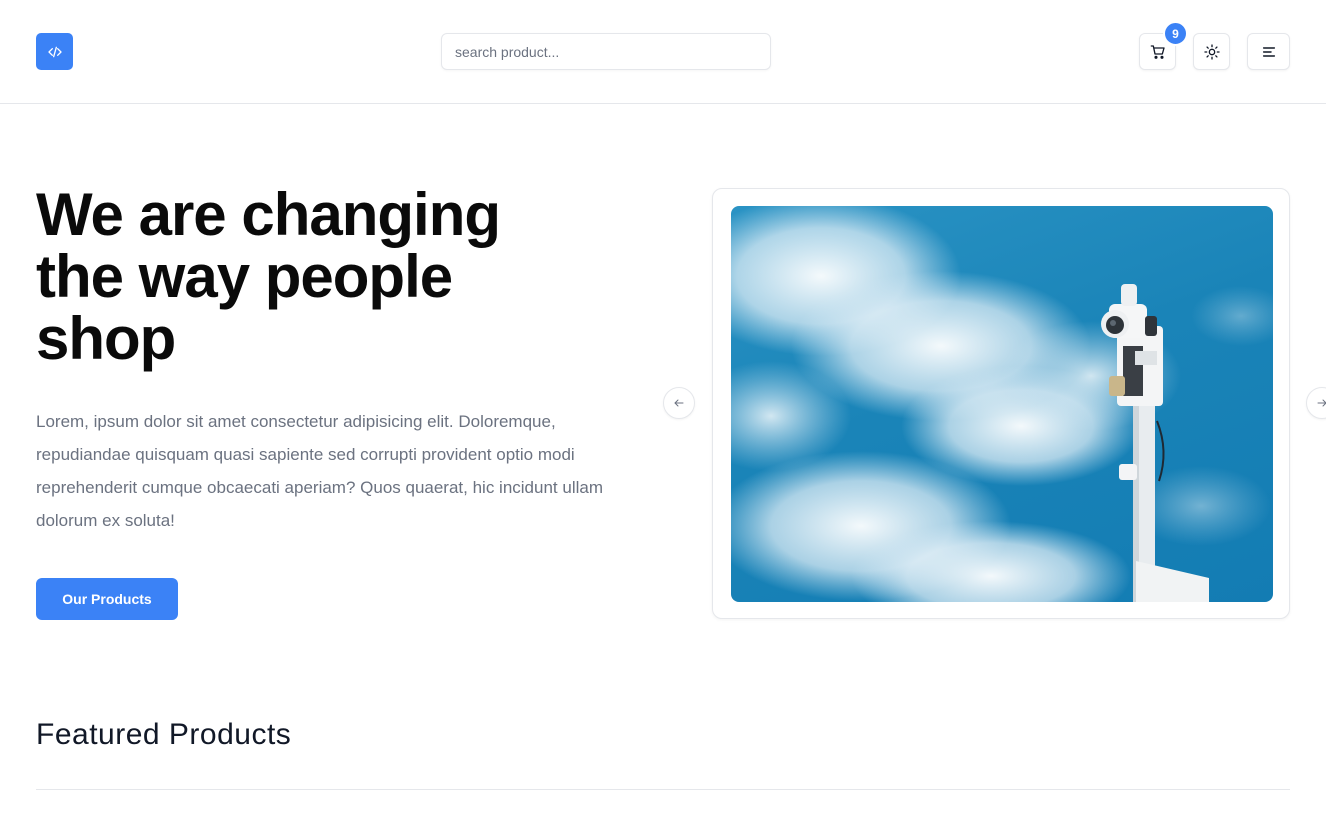 The image size is (1326, 825). Describe the element at coordinates (107, 599) in the screenshot. I see `our-products-button: Our Products` at that location.